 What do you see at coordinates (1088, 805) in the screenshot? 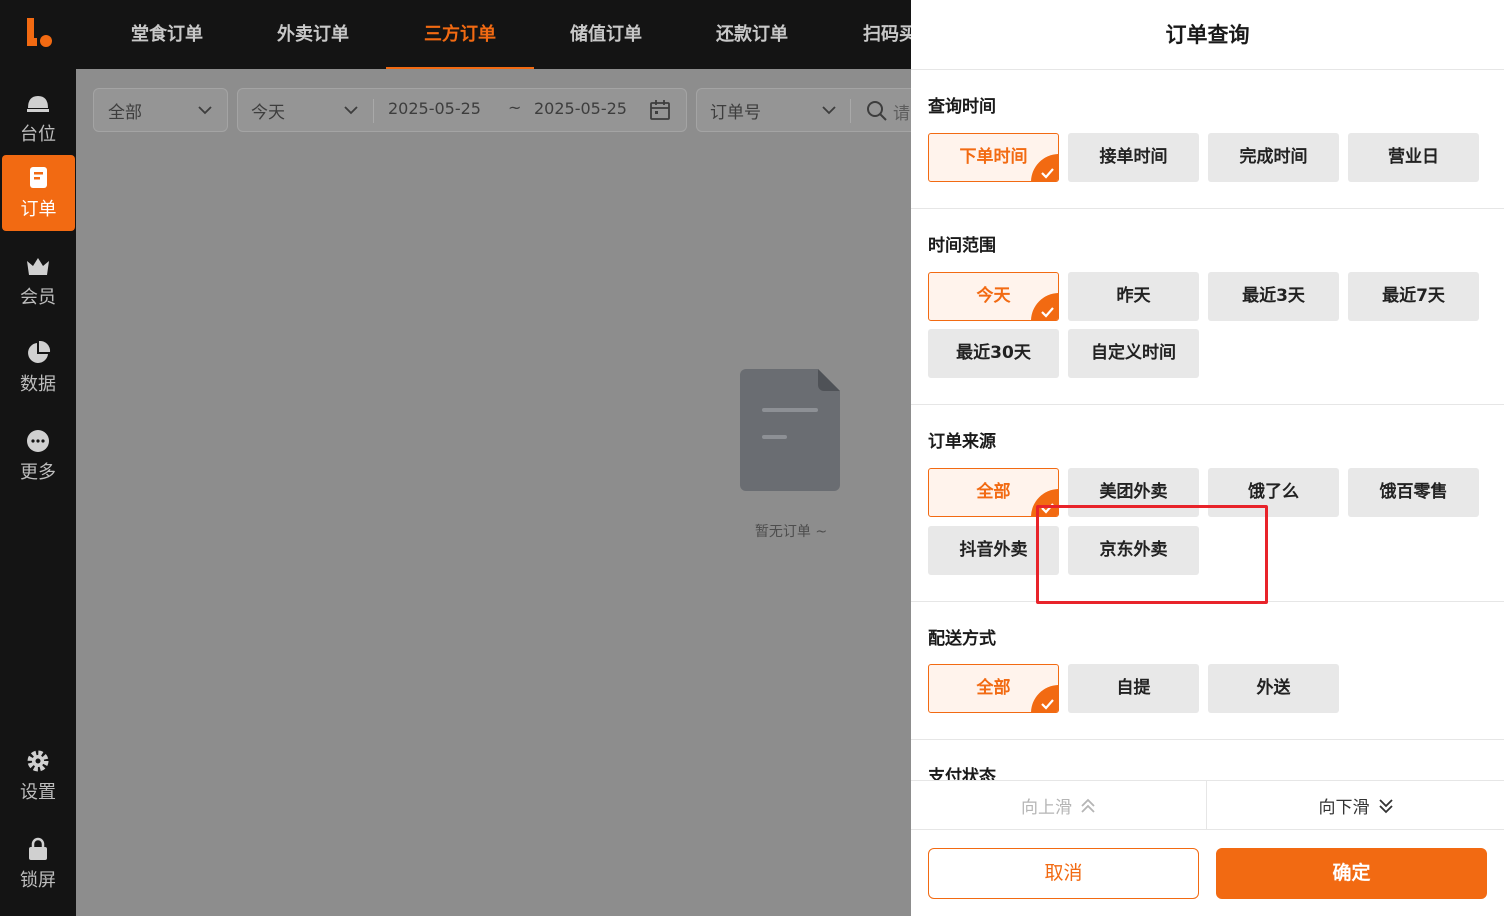
I see `double-chevron-up-icon` at bounding box center [1088, 805].